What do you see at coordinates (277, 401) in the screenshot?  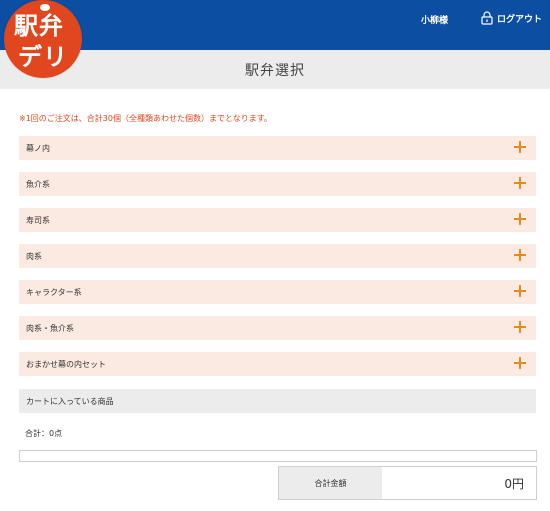 I see `cart-header: カートに入っている商品` at bounding box center [277, 401].